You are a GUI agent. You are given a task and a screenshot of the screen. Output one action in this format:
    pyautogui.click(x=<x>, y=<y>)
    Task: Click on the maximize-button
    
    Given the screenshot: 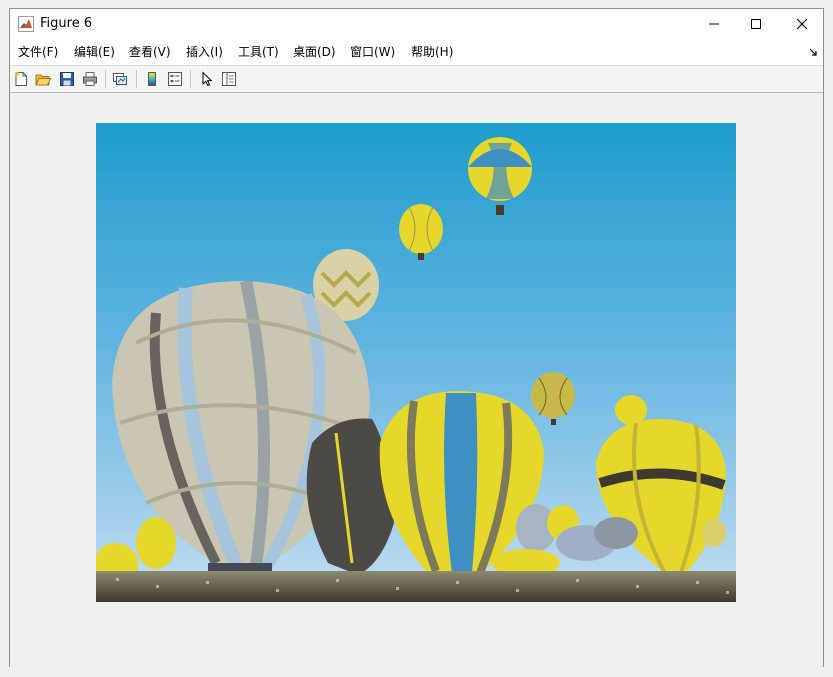 What is the action you would take?
    pyautogui.click(x=756, y=24)
    